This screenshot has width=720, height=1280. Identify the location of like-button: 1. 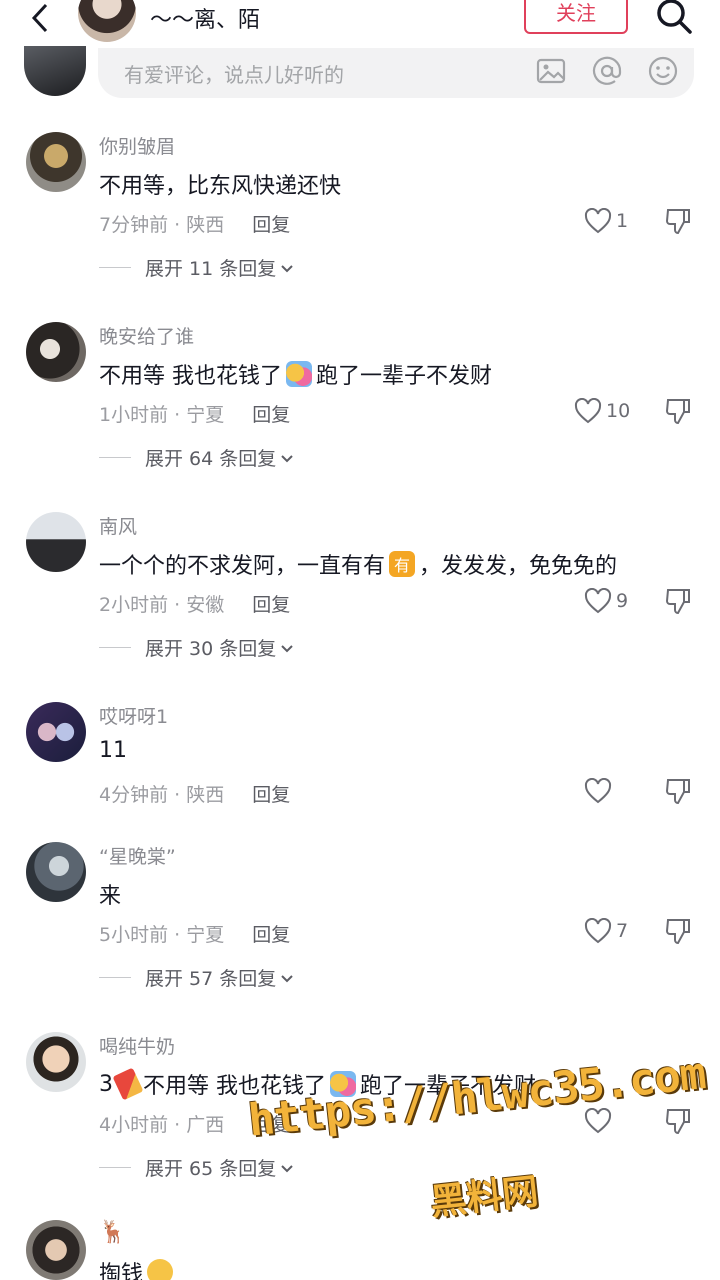
(606, 221).